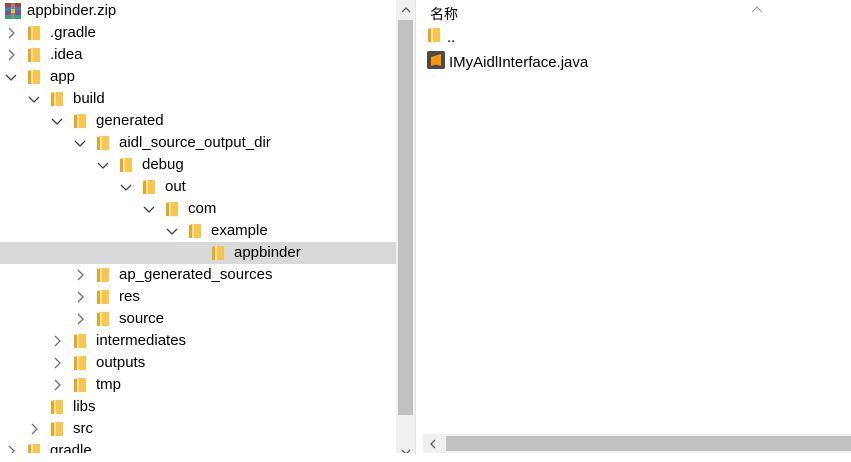 The height and width of the screenshot is (462, 851). I want to click on status-strip, so click(425, 457).